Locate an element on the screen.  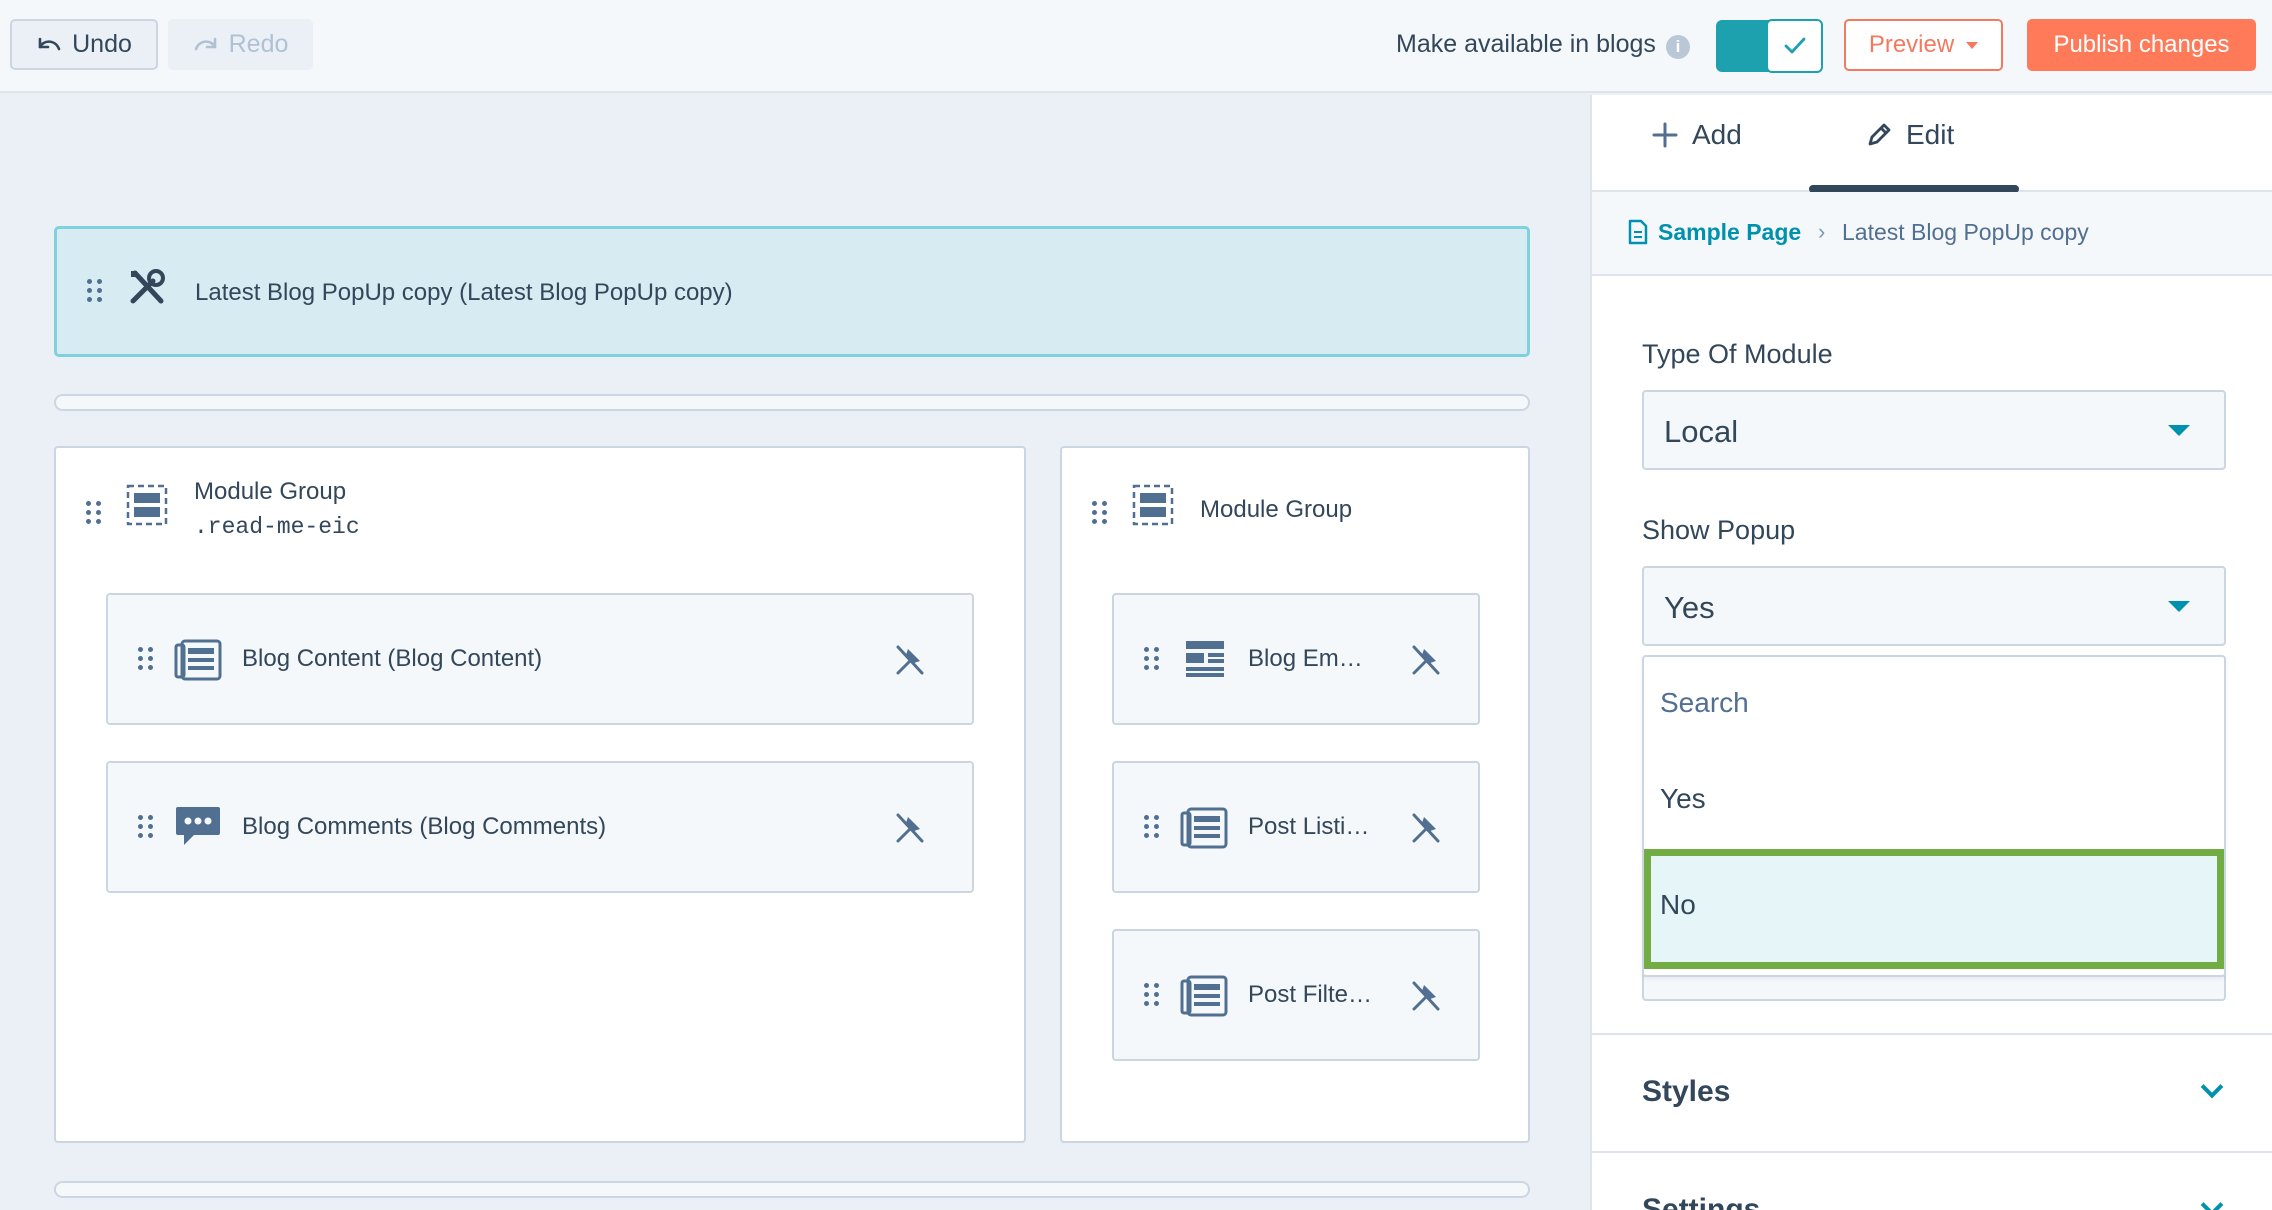
redo-button: Redo is located at coordinates (240, 44).